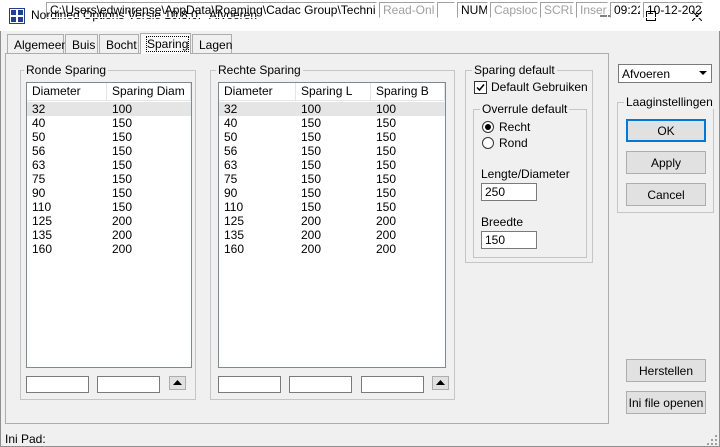 The width and height of the screenshot is (720, 447). I want to click on breedte-input: 150, so click(509, 240).